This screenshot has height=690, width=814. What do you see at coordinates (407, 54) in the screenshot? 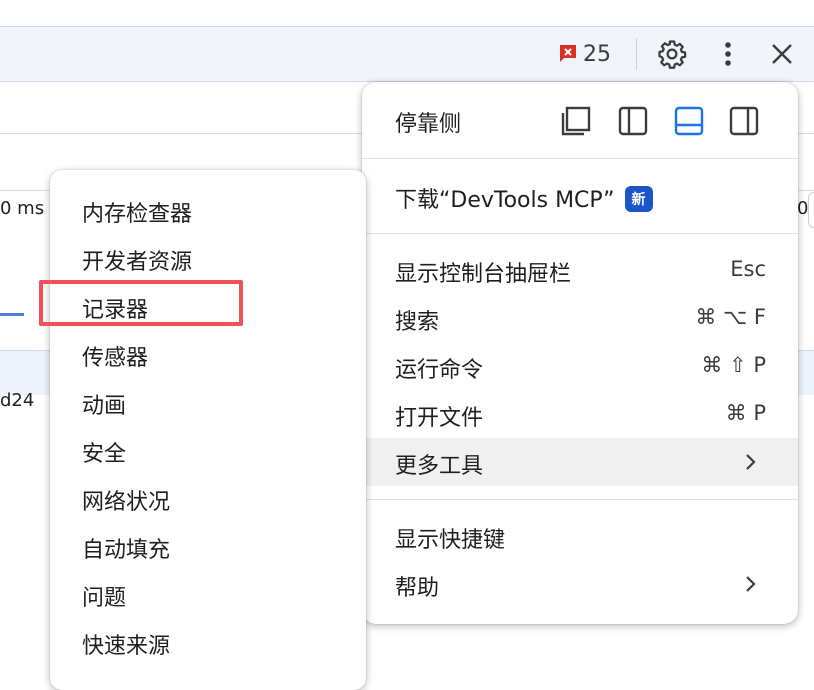
I see `devtools-toolbar` at bounding box center [407, 54].